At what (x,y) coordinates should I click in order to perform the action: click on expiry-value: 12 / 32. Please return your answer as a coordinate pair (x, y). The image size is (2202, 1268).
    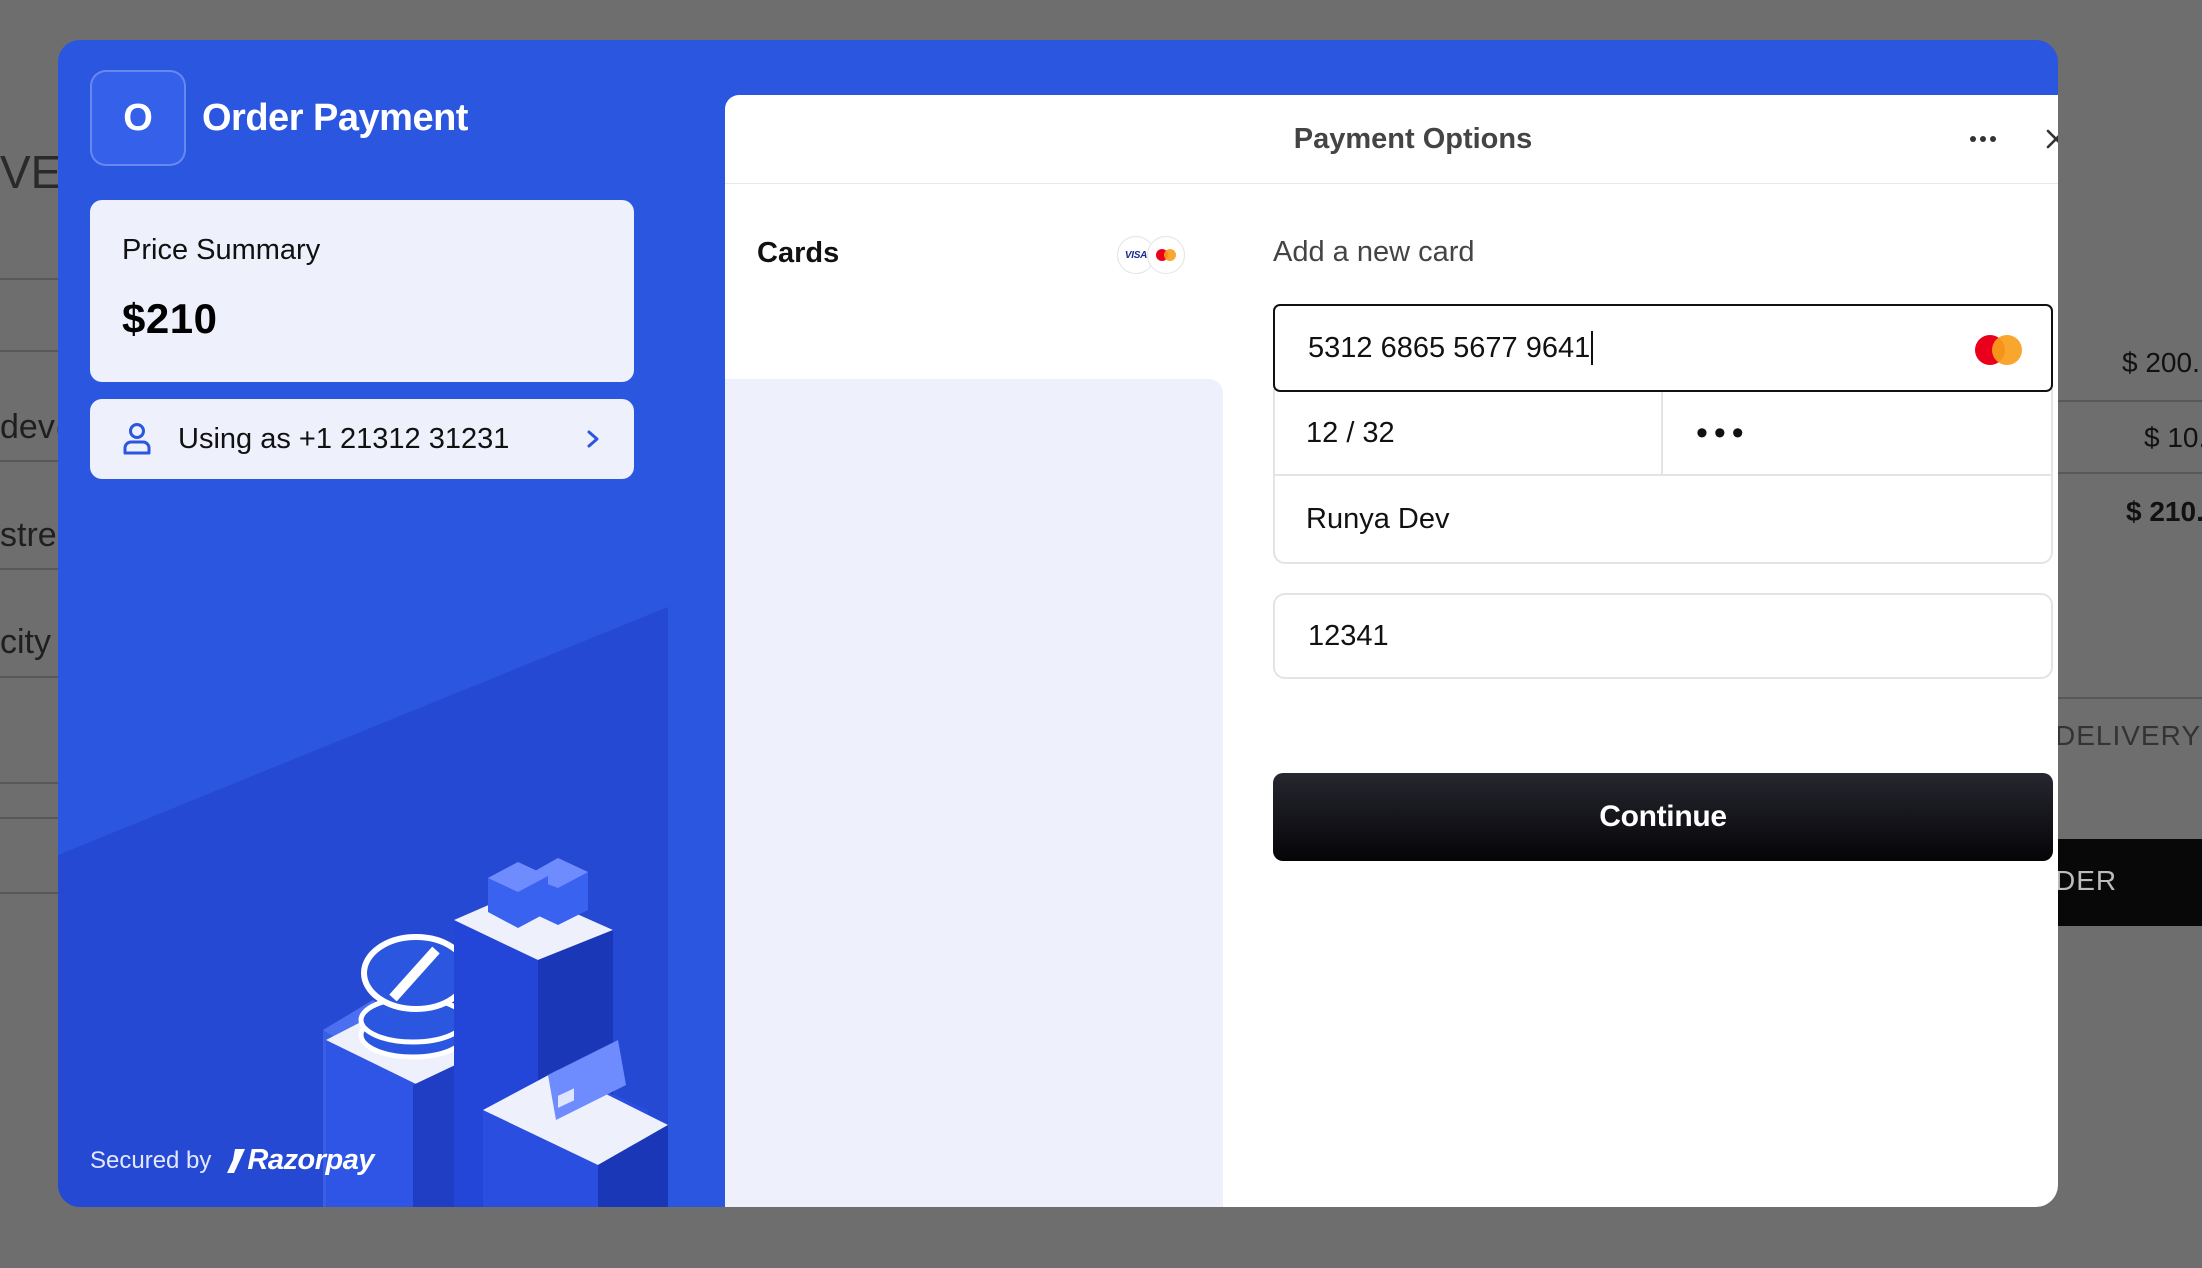
    Looking at the image, I should click on (1350, 432).